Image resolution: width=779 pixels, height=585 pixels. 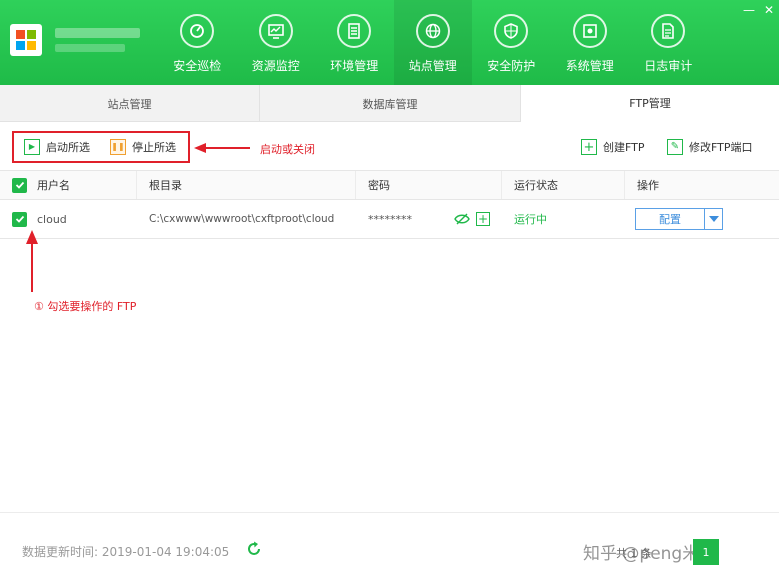 What do you see at coordinates (90, 48) in the screenshot?
I see `blurred-app-subtitle` at bounding box center [90, 48].